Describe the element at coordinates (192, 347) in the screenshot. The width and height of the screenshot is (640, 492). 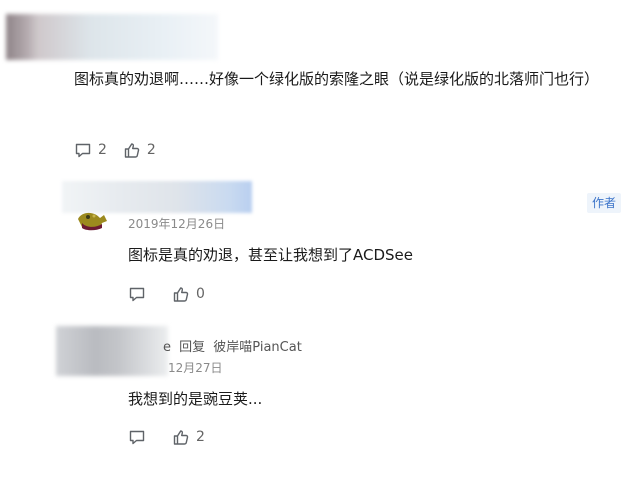
I see `reply-label: 回复` at that location.